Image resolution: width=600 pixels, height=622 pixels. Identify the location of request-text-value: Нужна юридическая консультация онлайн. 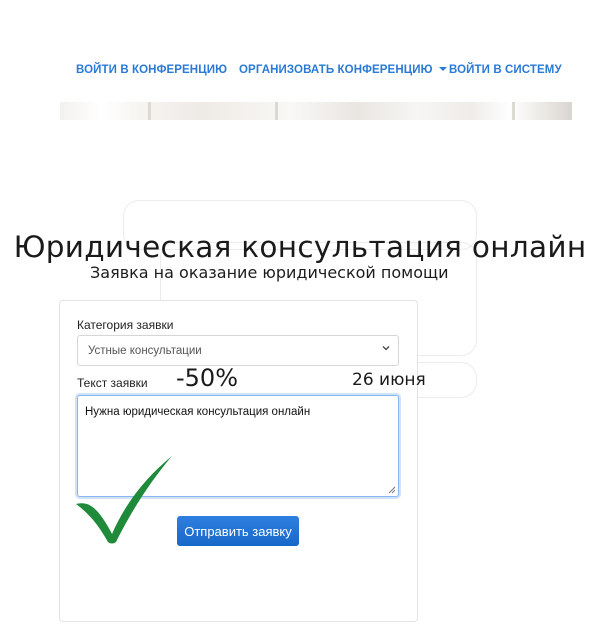
(198, 412).